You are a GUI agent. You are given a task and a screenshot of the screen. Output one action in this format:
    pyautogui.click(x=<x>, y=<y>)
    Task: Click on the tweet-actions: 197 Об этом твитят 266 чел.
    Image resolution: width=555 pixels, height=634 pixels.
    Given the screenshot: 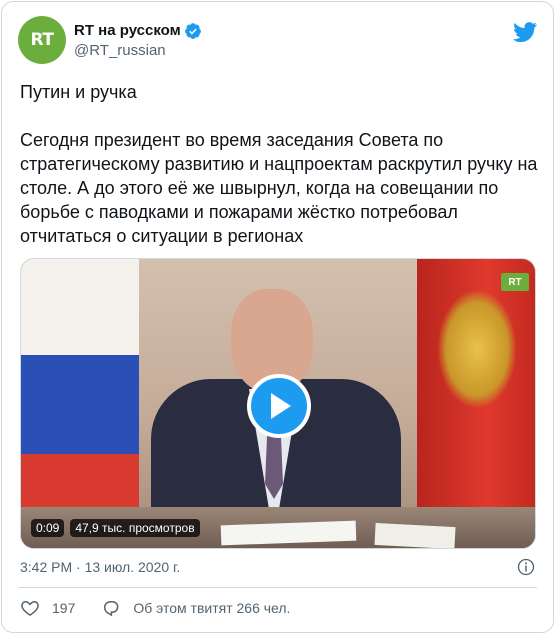 What is the action you would take?
    pyautogui.click(x=155, y=608)
    